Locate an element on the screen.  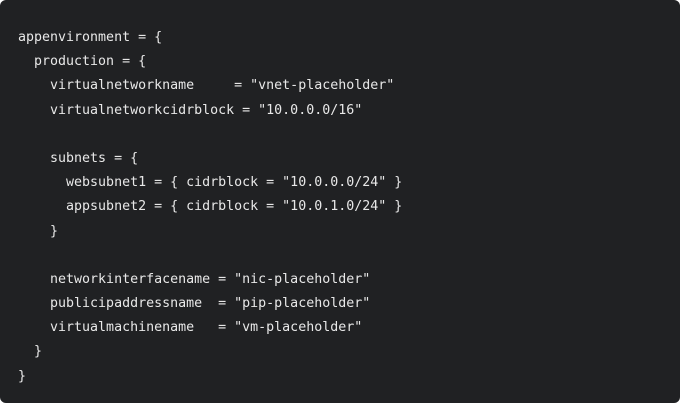
code-line: virtualnetworkcidrblock = "10.0.0.0/16" is located at coordinates (190, 110).